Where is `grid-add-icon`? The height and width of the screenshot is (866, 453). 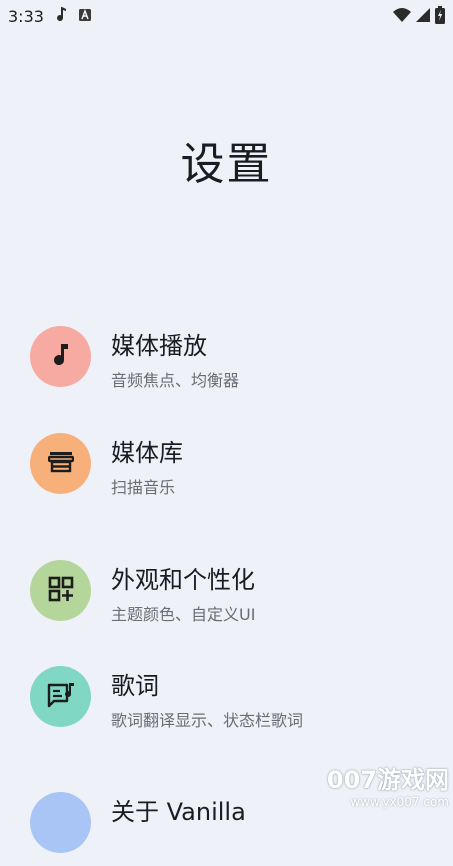
grid-add-icon is located at coordinates (61, 591).